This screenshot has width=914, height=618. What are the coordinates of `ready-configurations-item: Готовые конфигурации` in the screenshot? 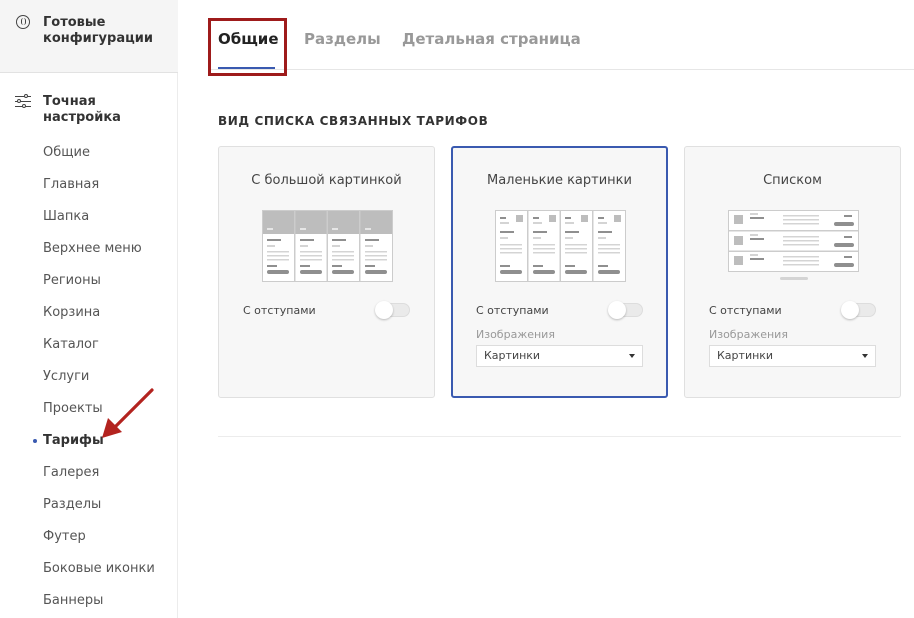 It's located at (89, 36).